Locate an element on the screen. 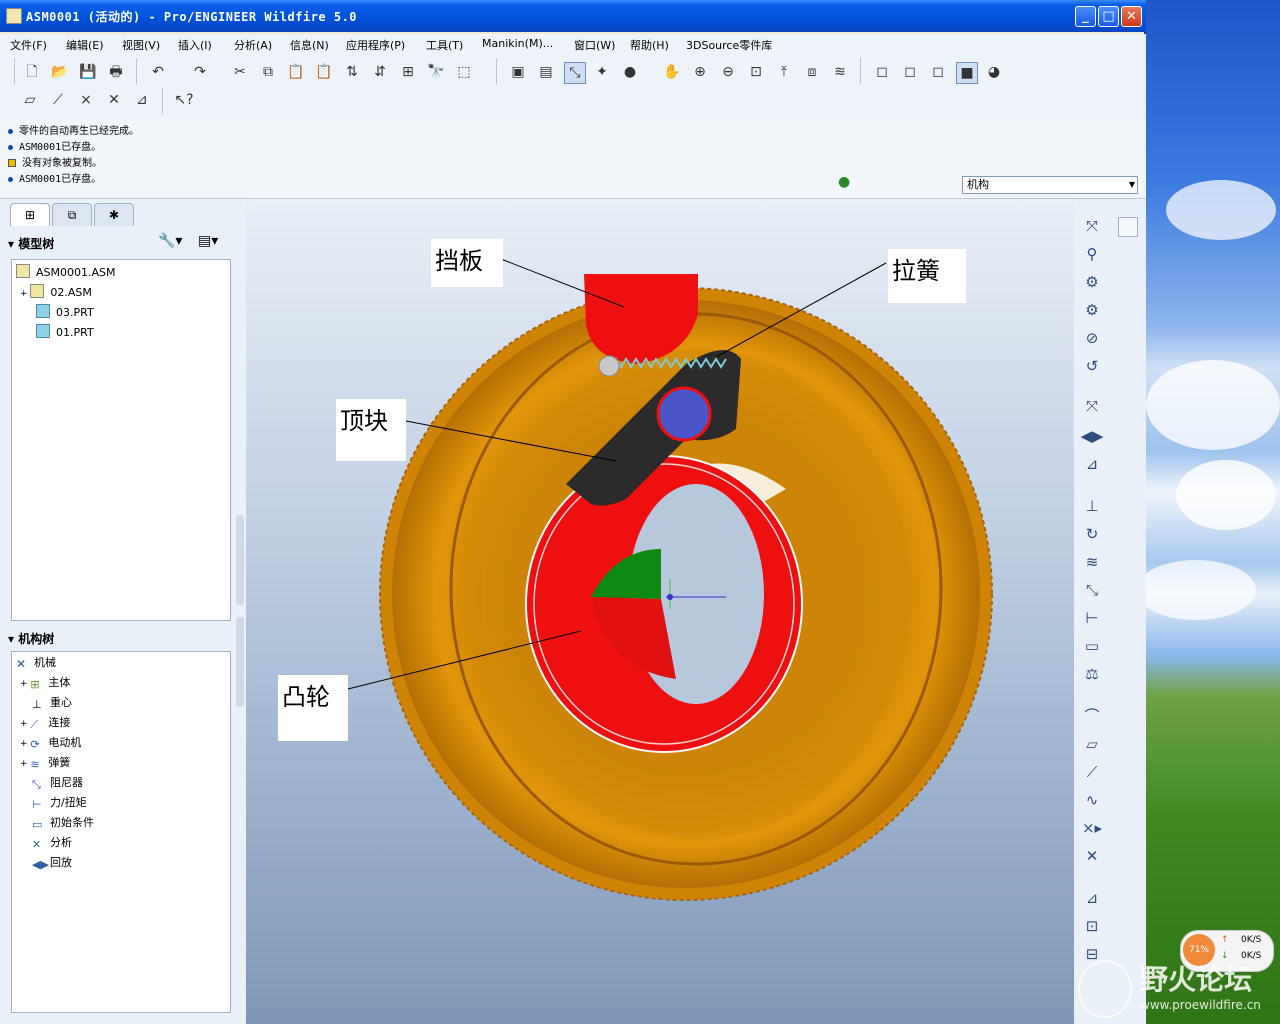 This screenshot has width=1280, height=1024. menu-insert: 插入(I) is located at coordinates (195, 45).